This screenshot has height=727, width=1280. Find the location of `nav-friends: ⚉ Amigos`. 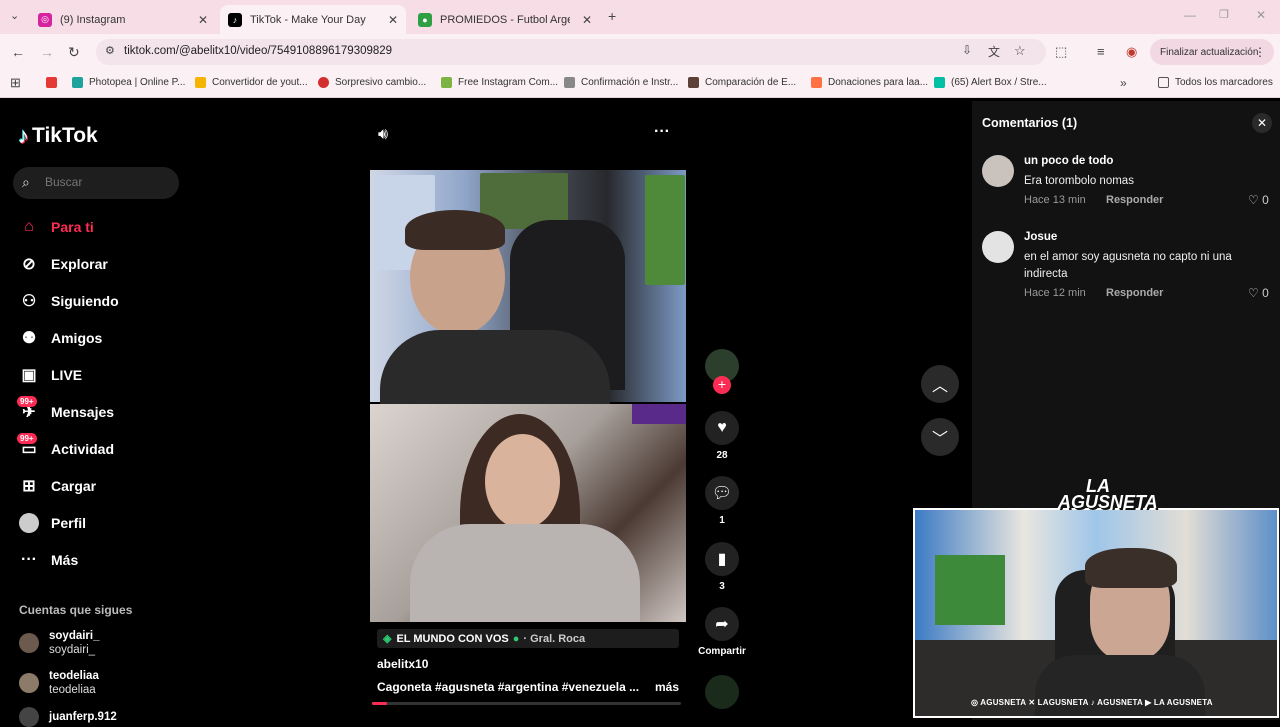

nav-friends: ⚉ Amigos is located at coordinates (61, 338).